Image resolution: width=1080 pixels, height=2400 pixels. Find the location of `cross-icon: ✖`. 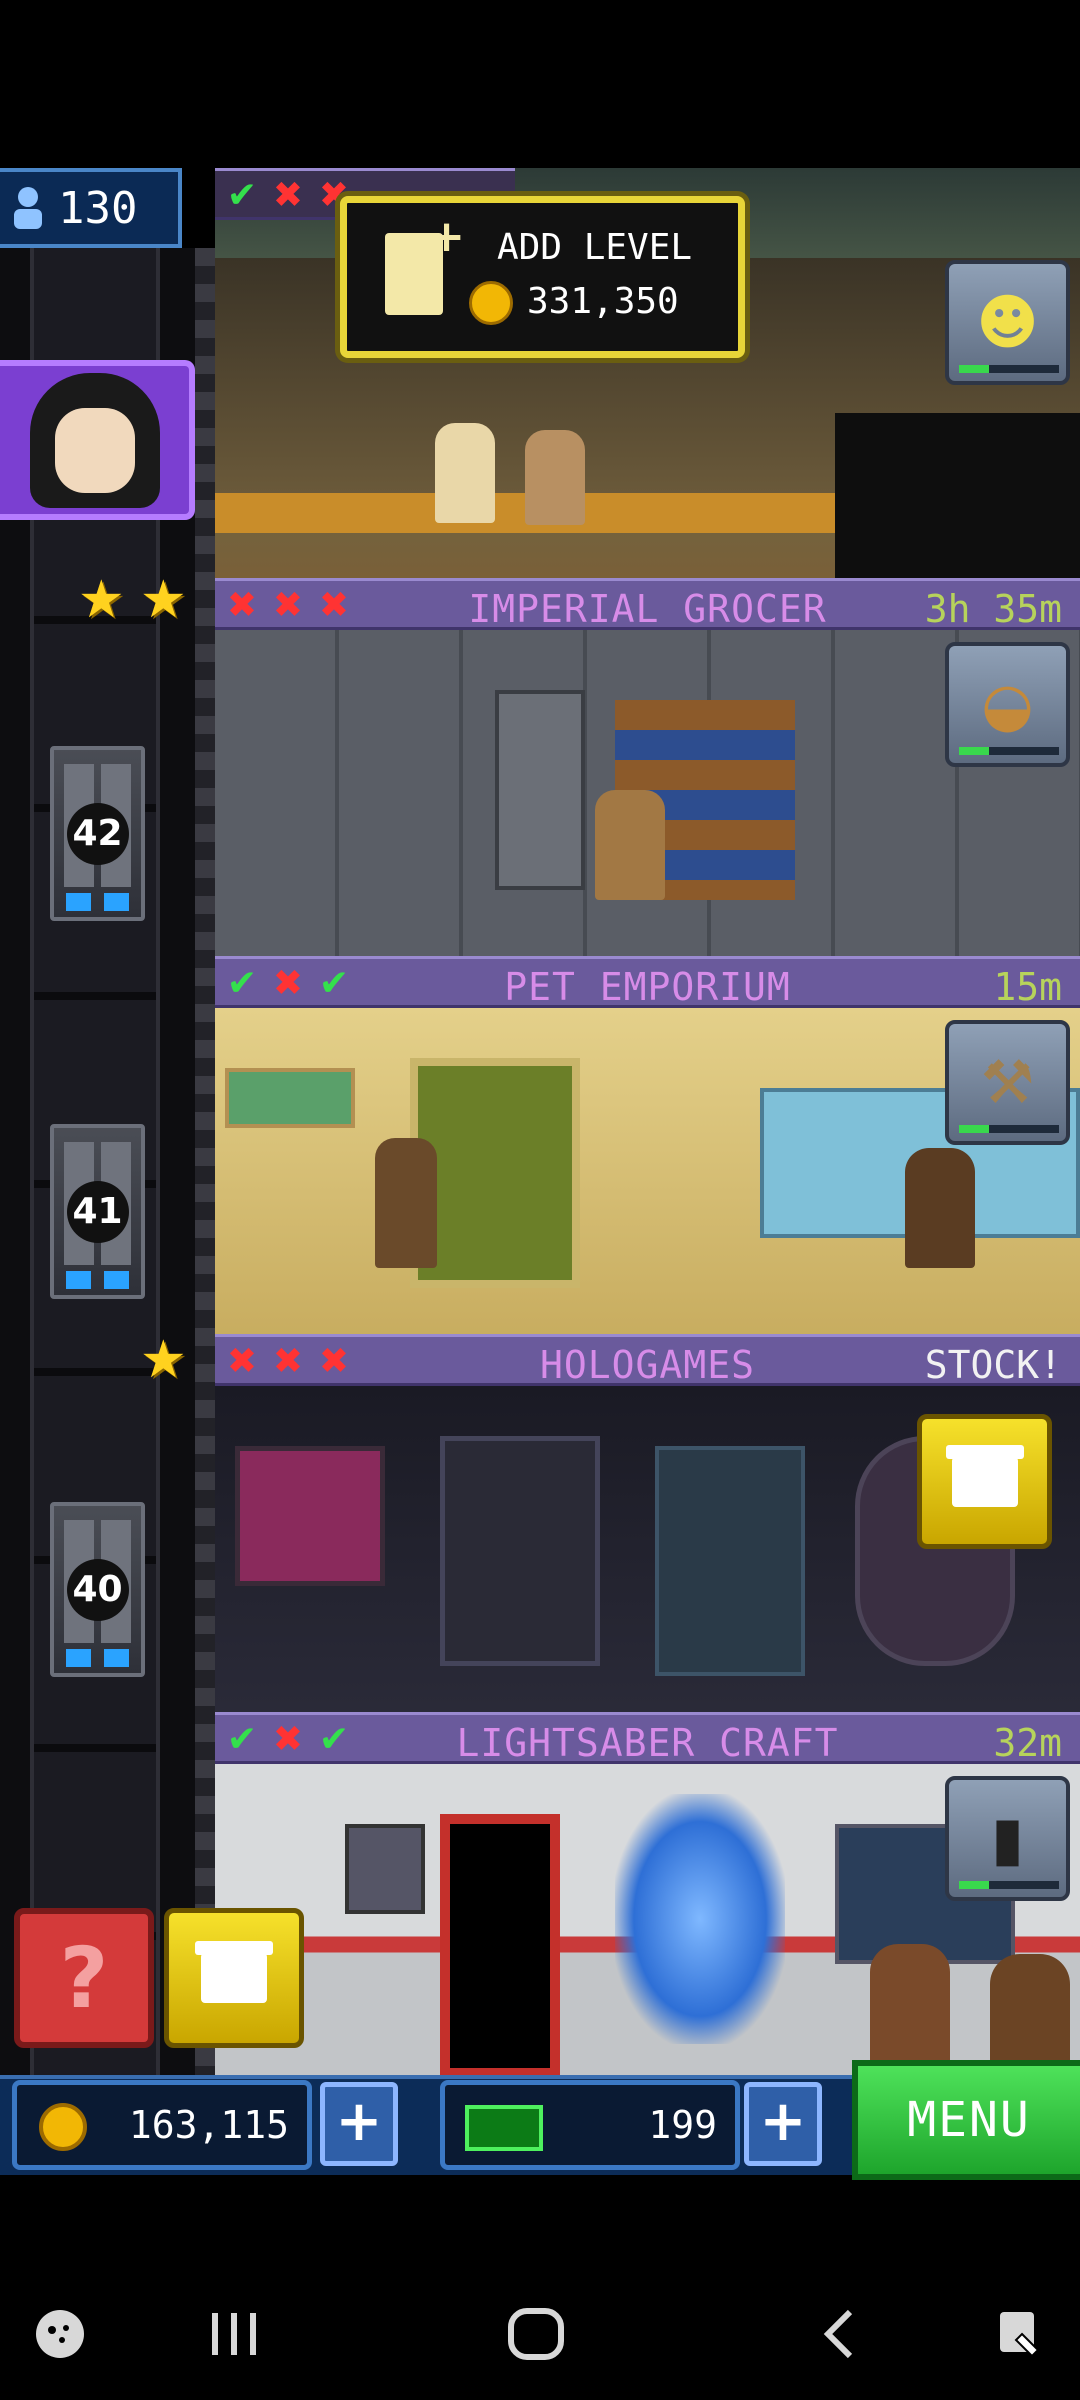

cross-icon: ✖ is located at coordinates (288, 195).